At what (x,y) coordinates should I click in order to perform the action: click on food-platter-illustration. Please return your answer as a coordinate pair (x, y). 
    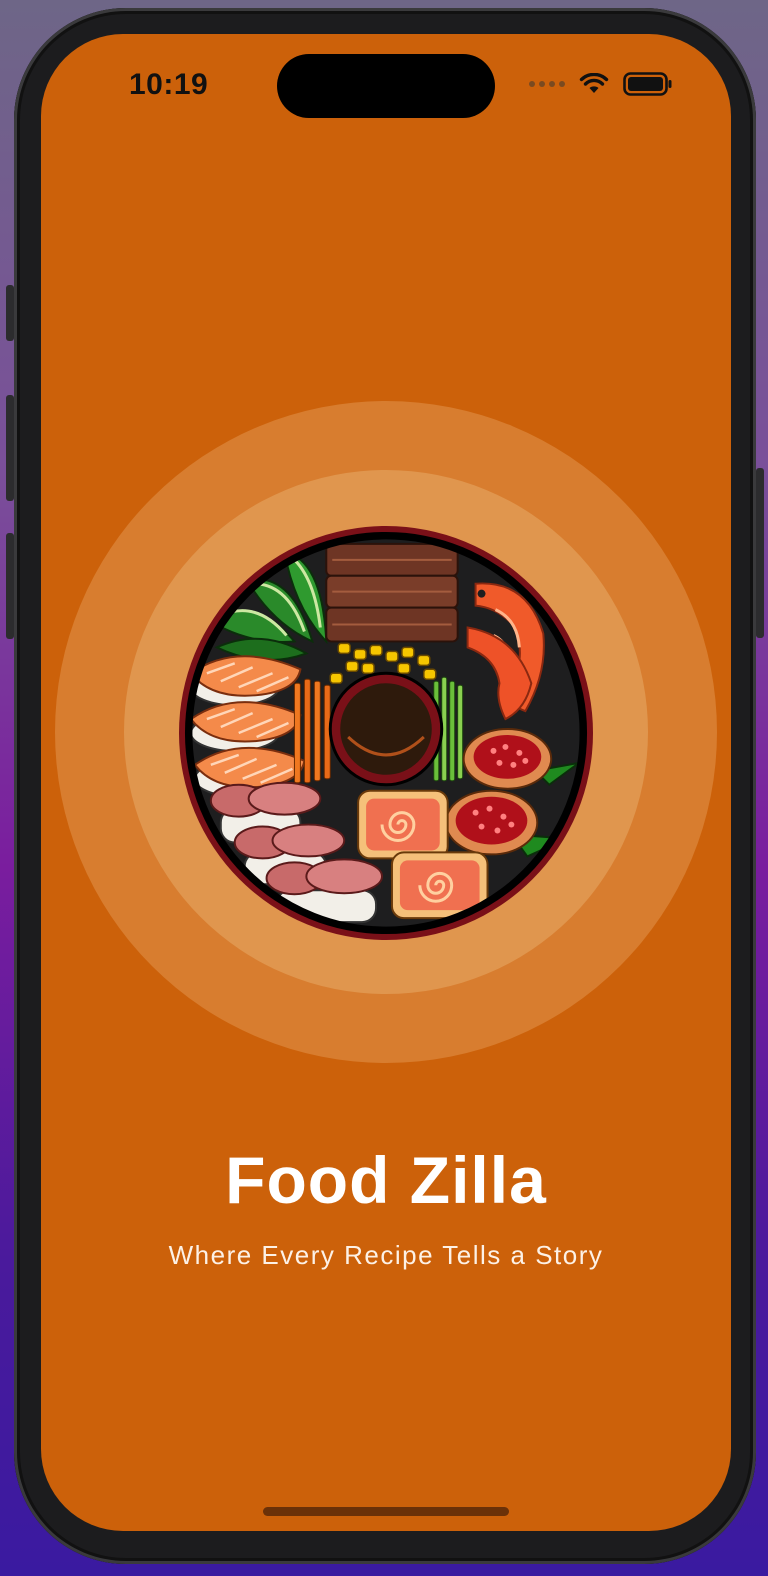
    Looking at the image, I should click on (386, 733).